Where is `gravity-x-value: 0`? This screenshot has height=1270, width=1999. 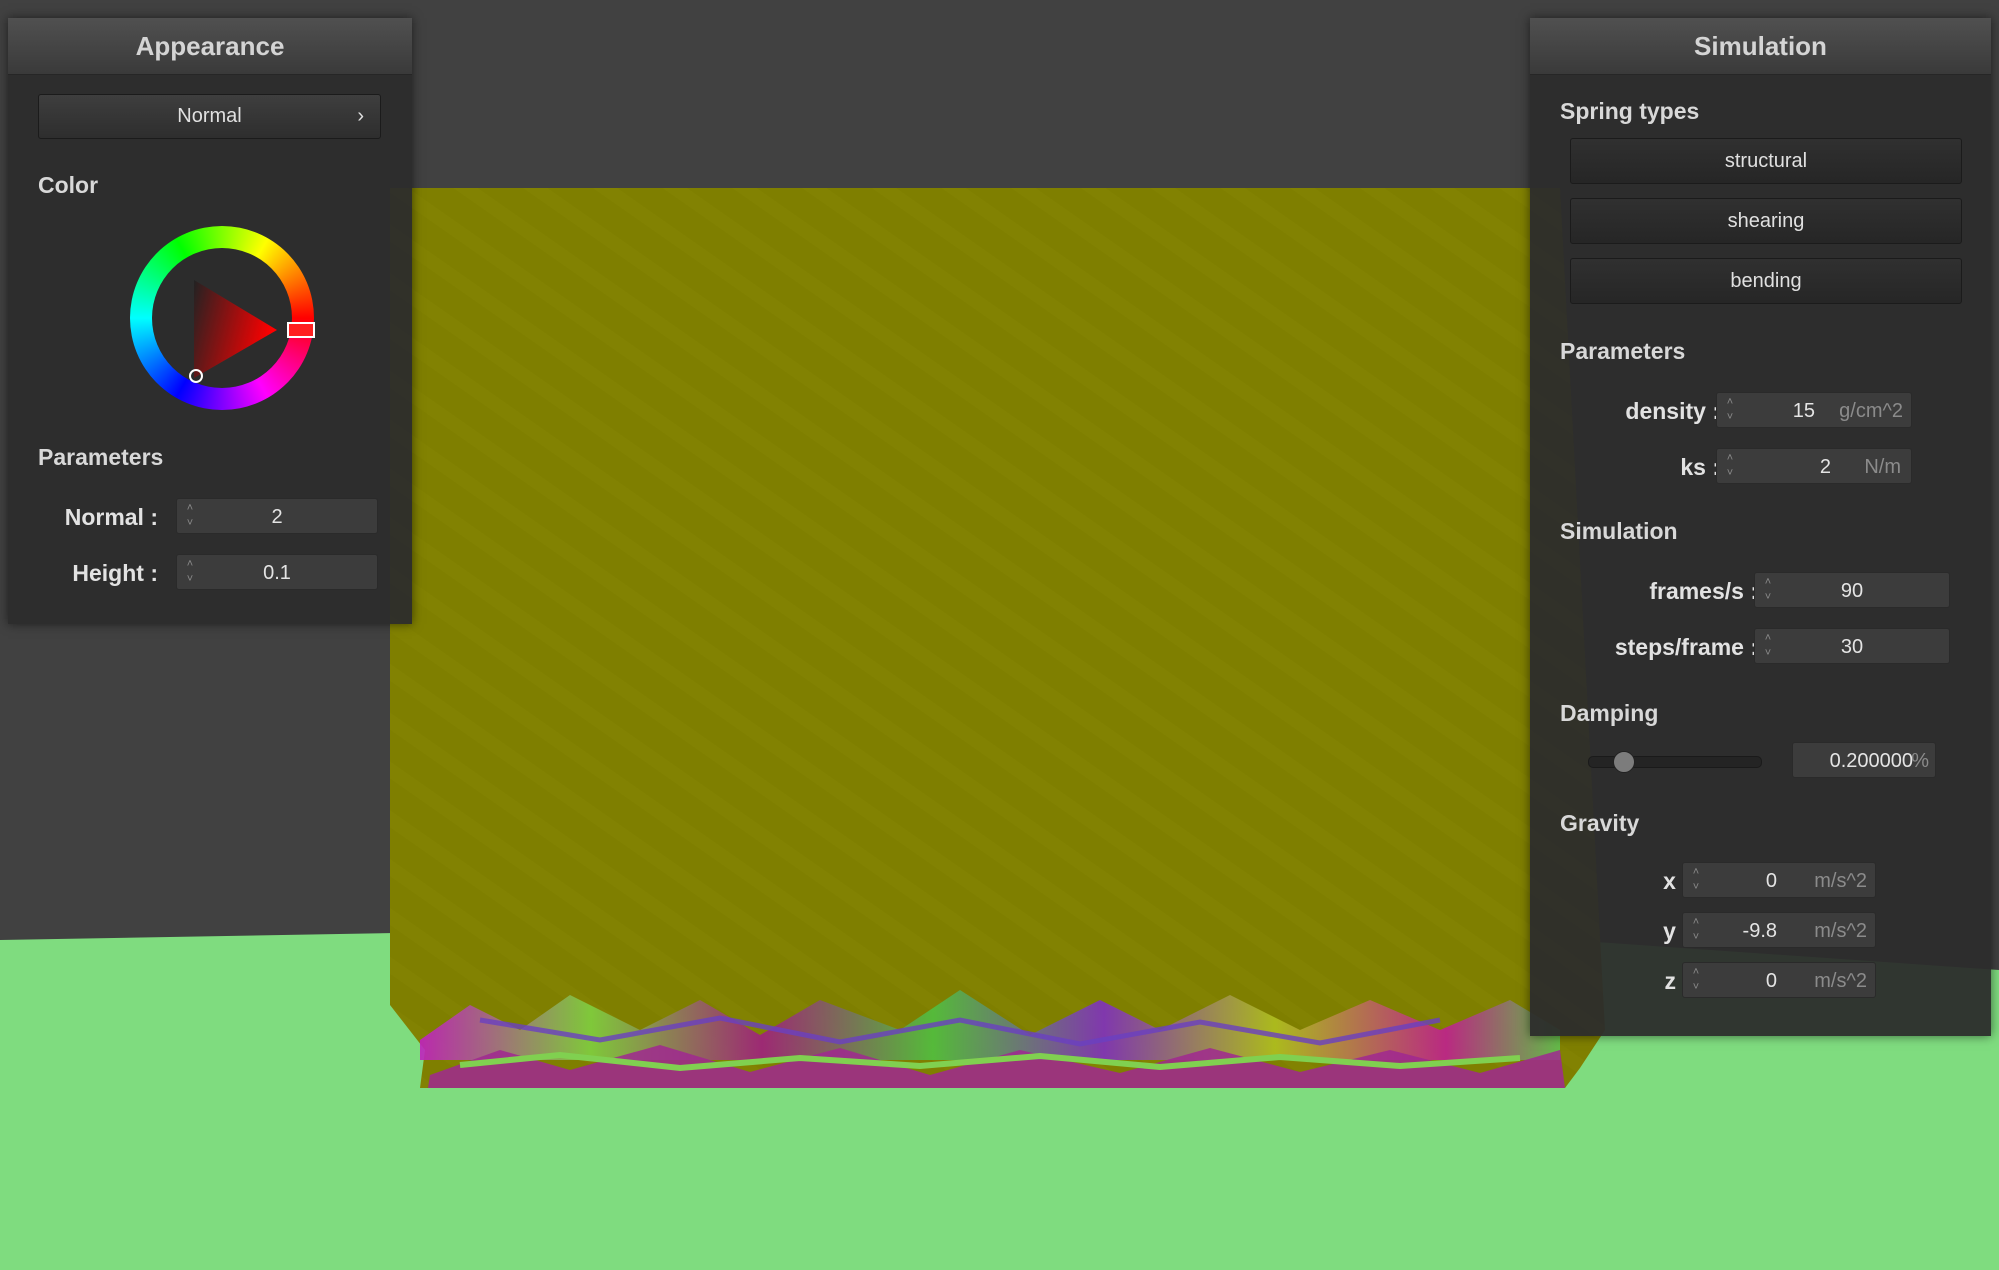
gravity-x-value: 0 is located at coordinates (1771, 881).